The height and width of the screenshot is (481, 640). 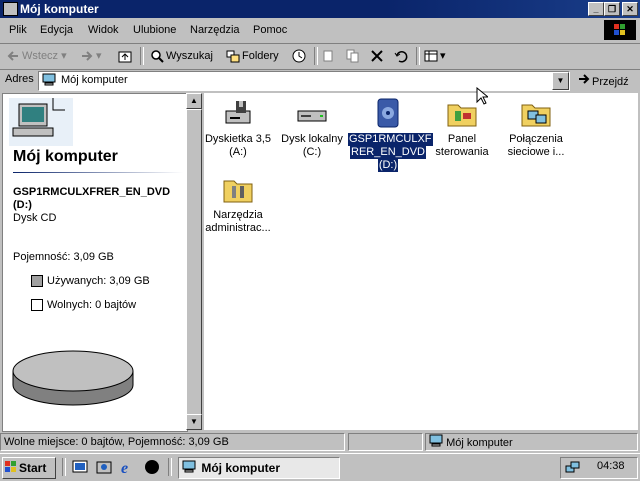 I want to click on file-item-cd-drive: GSP1RMCULXF RER_EN_DVD (D:), so click(x=390, y=134).